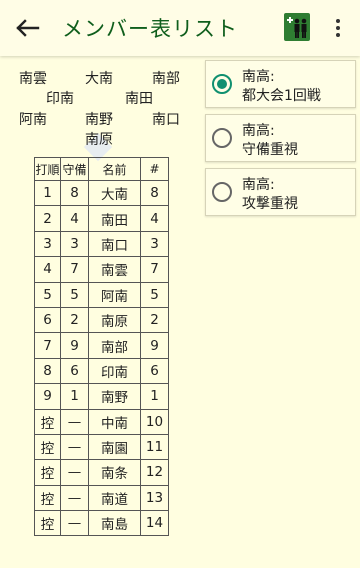 Image resolution: width=360 pixels, height=568 pixels. I want to click on table-row: 3 3 南口 3, so click(101, 244).